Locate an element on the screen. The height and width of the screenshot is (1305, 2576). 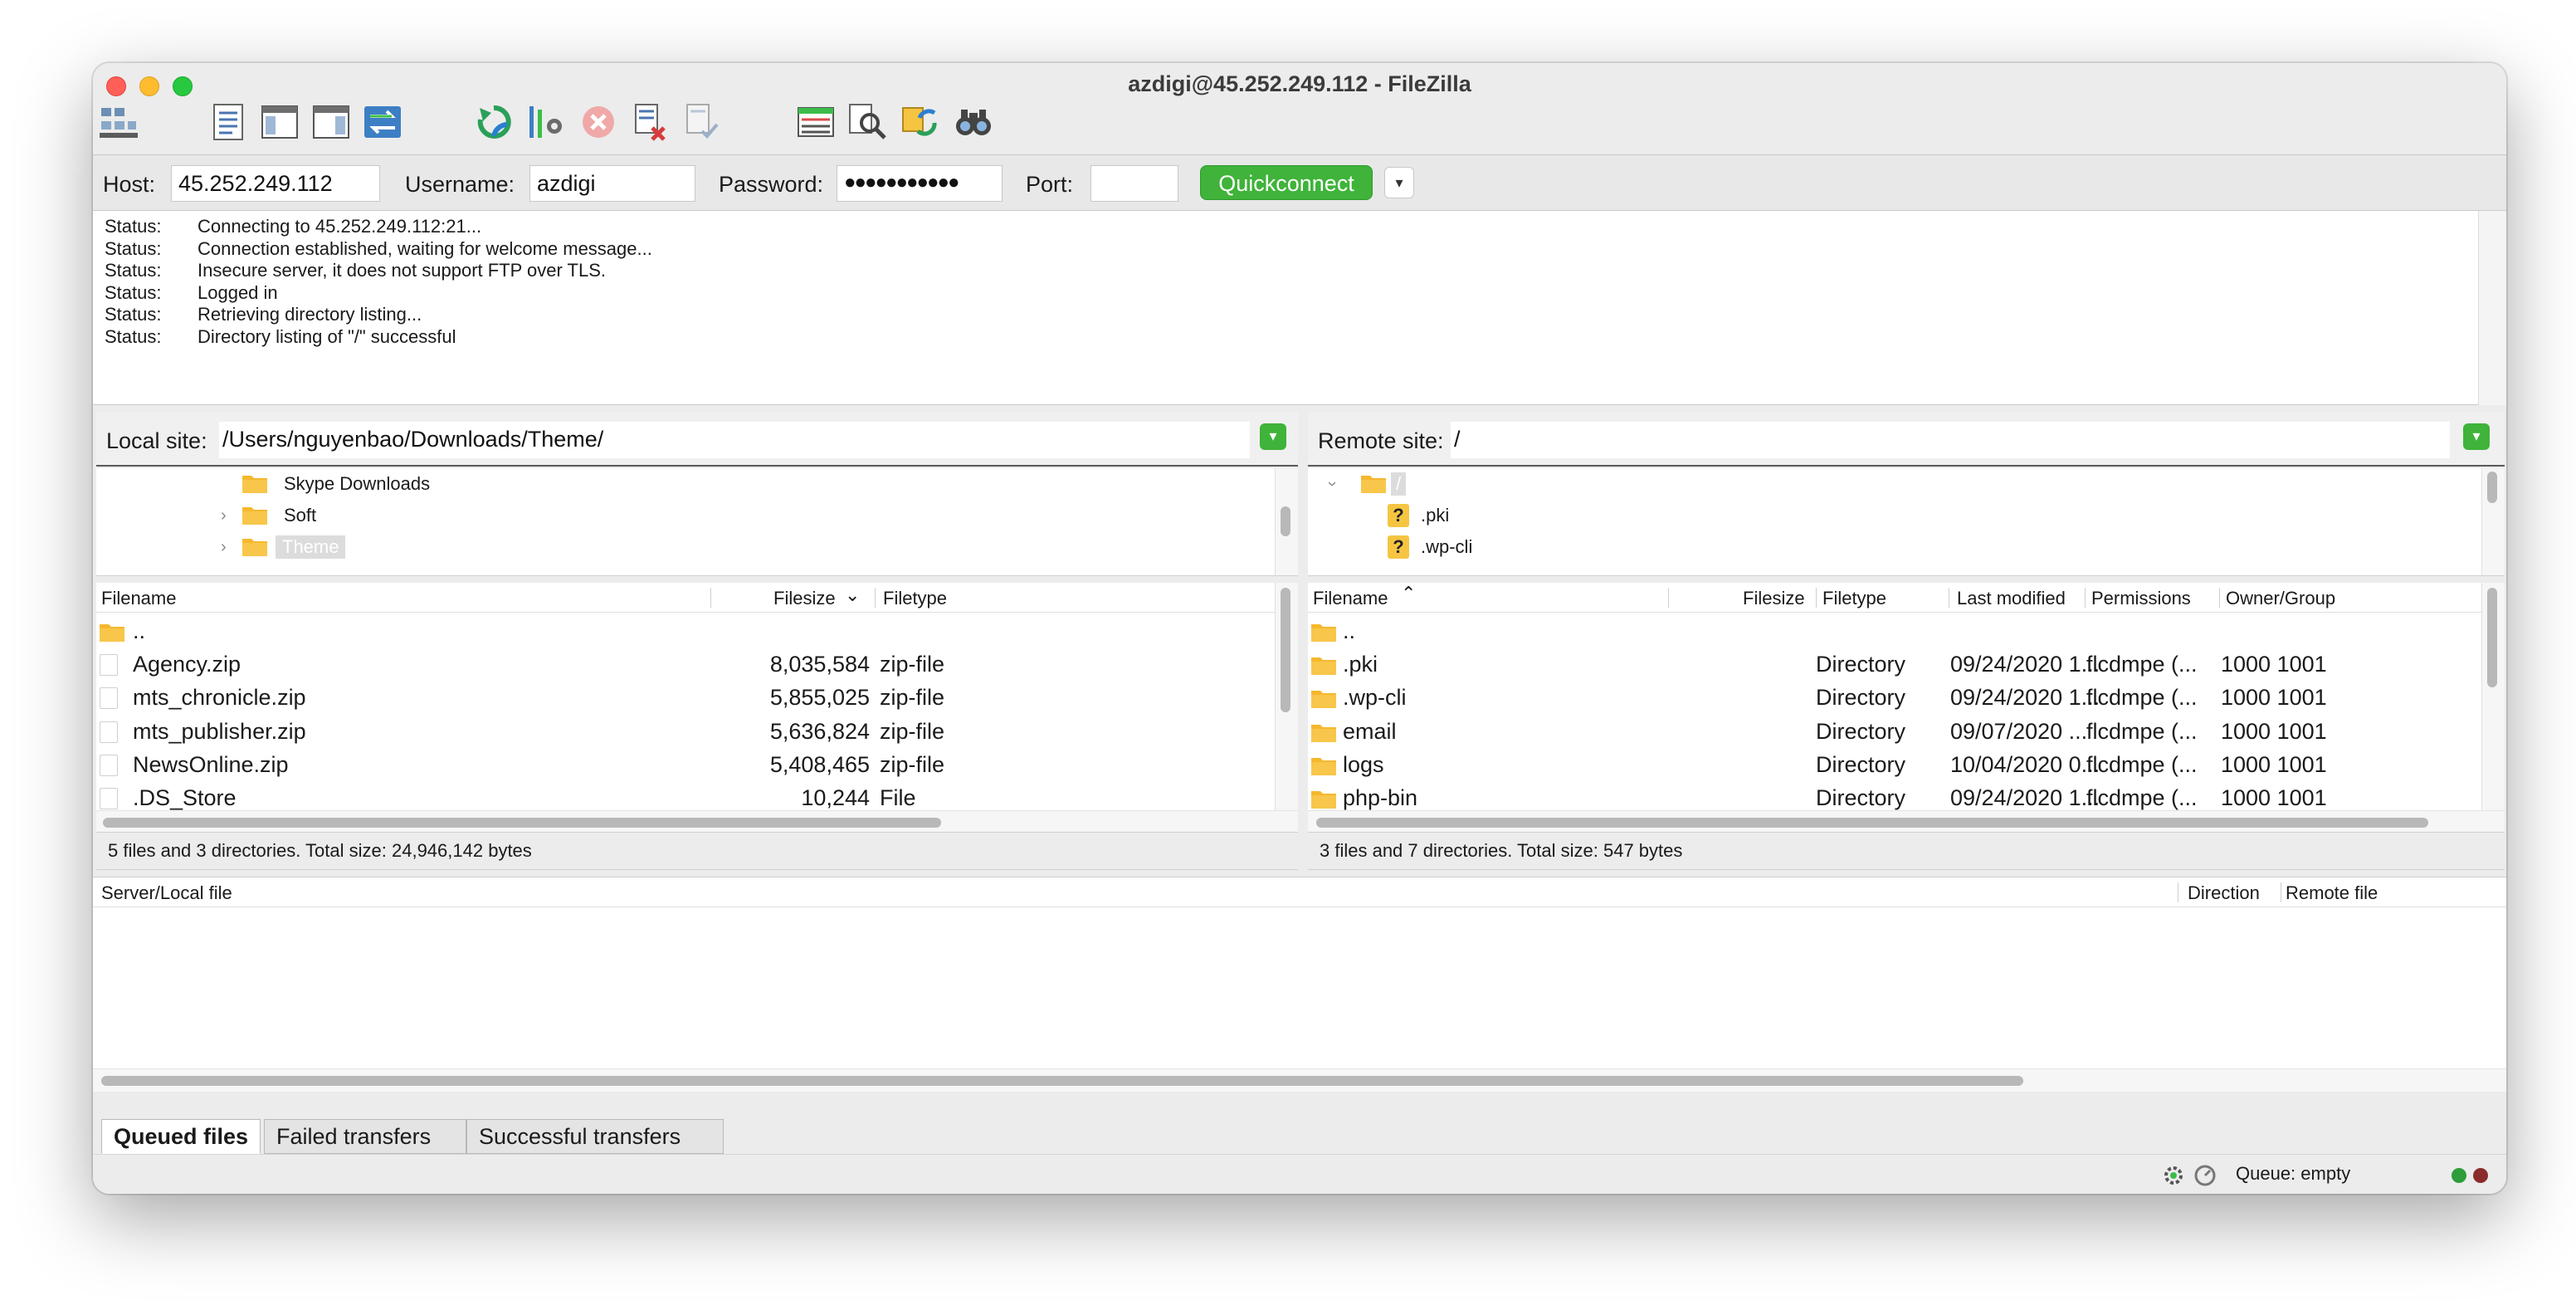
username-input: azdigi is located at coordinates (612, 183).